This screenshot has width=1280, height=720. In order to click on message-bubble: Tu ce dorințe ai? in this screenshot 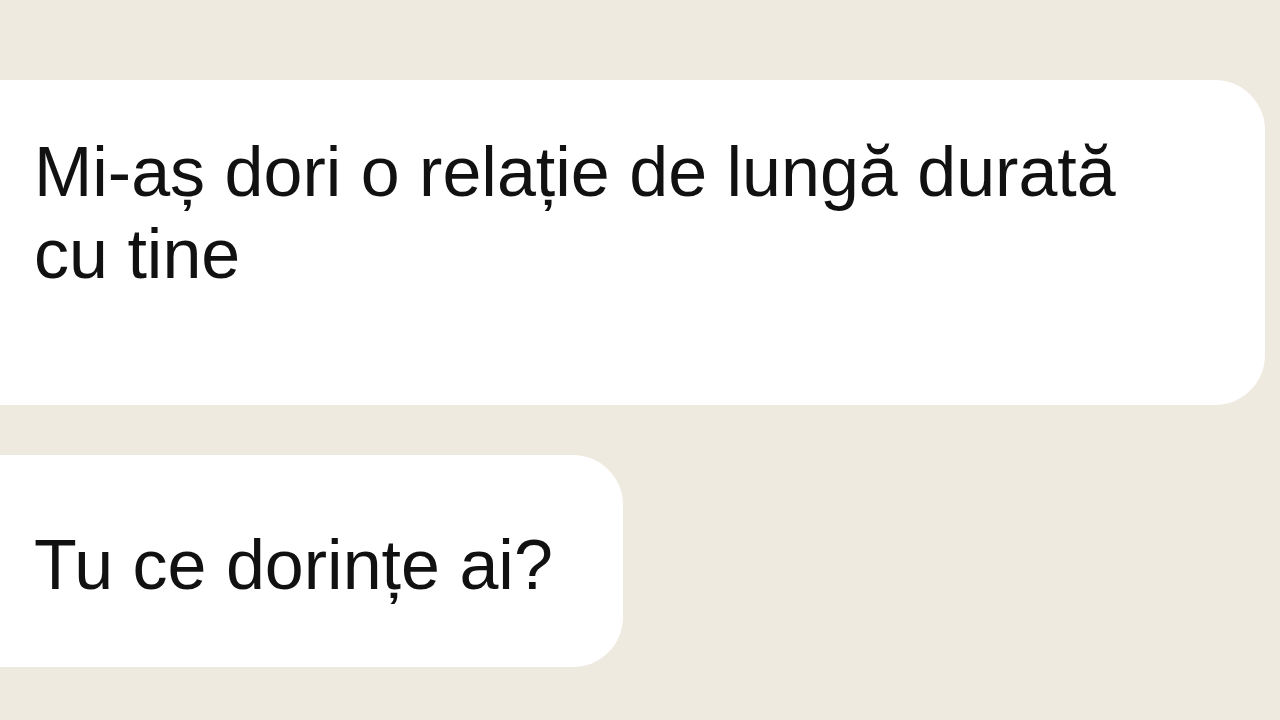, I will do `click(311, 561)`.